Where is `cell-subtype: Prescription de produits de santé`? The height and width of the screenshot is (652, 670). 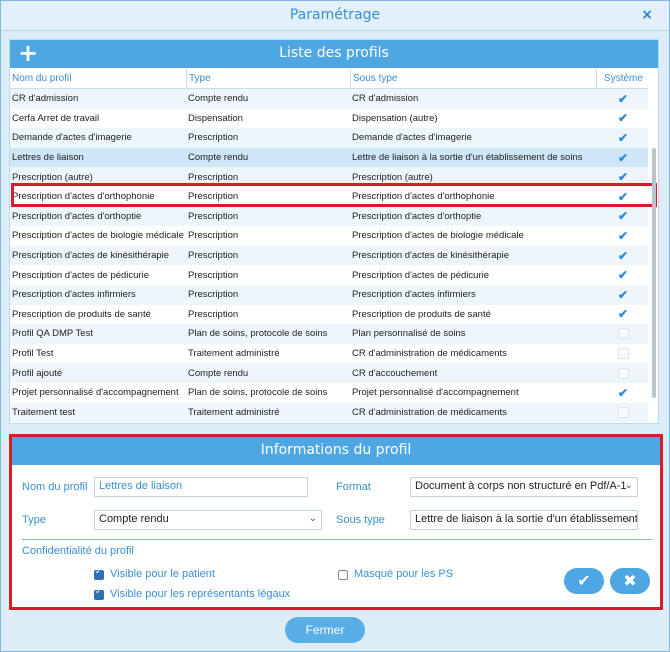
cell-subtype: Prescription de produits de santé is located at coordinates (421, 314).